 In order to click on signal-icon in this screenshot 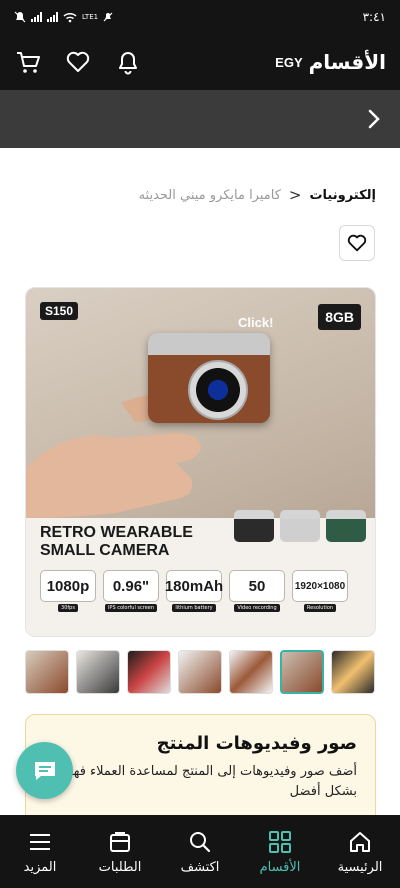, I will do `click(36, 17)`.